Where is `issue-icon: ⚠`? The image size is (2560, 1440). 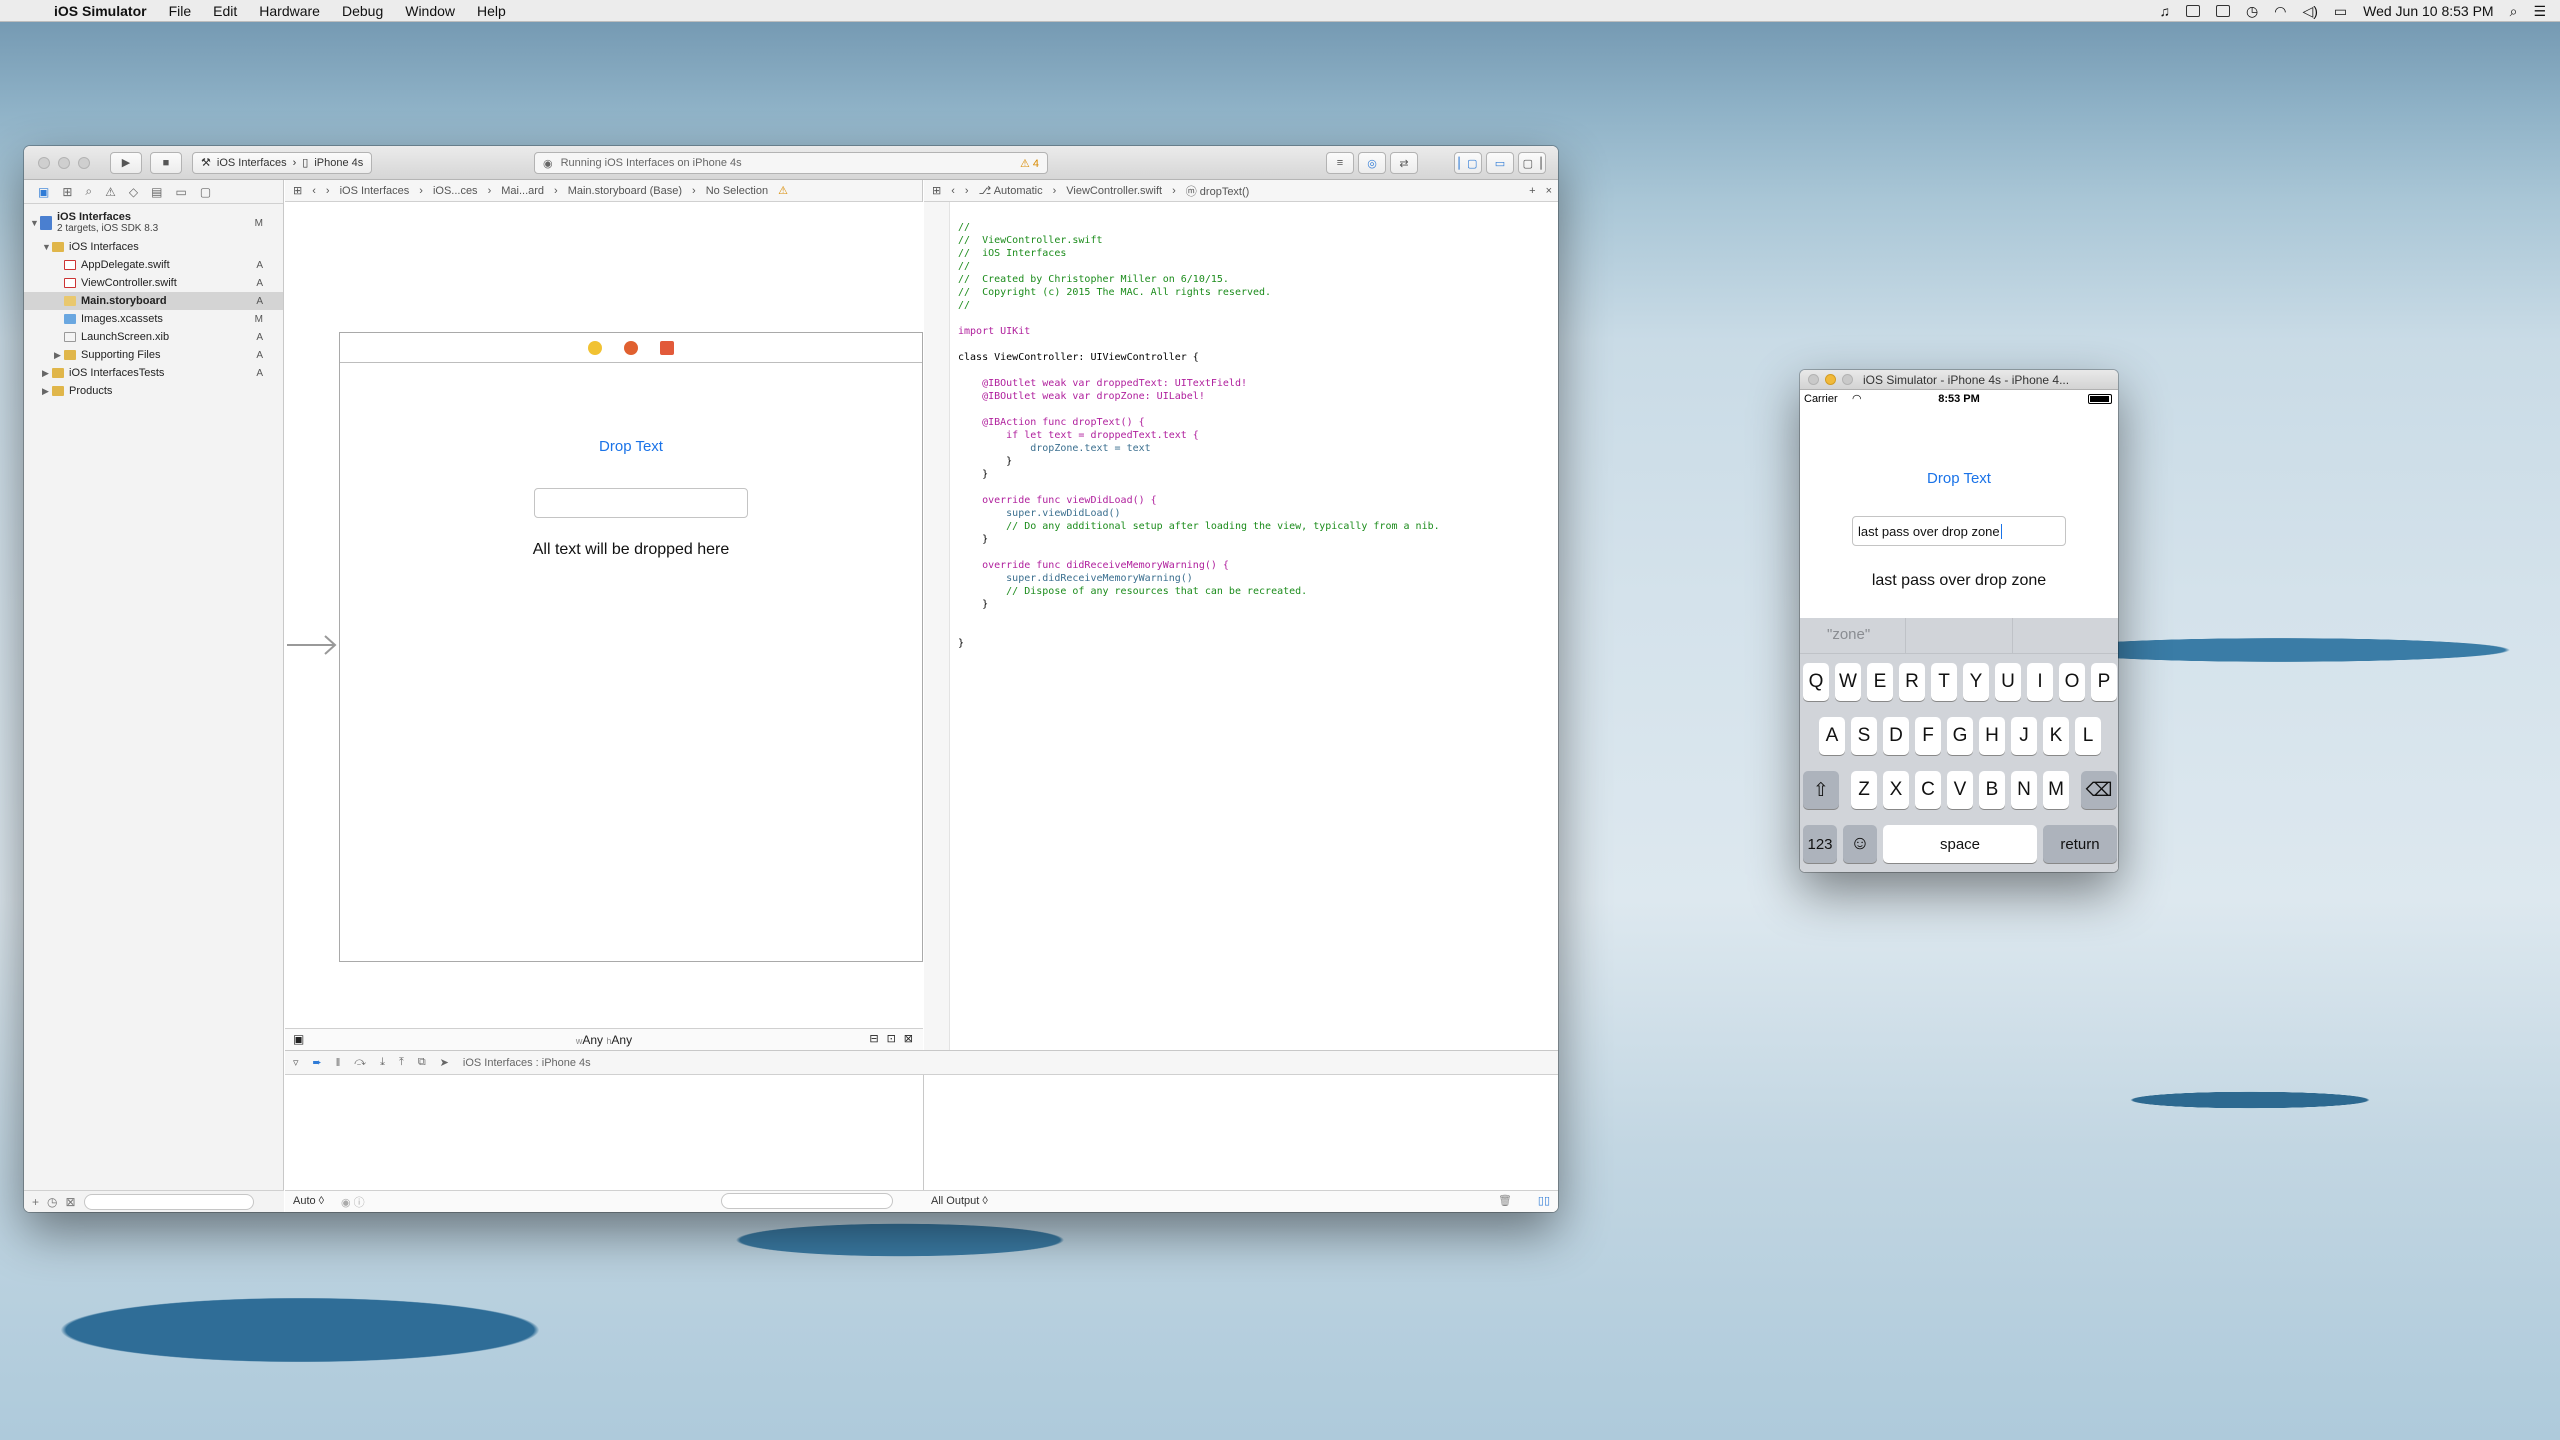
issue-icon: ⚠ is located at coordinates (110, 192).